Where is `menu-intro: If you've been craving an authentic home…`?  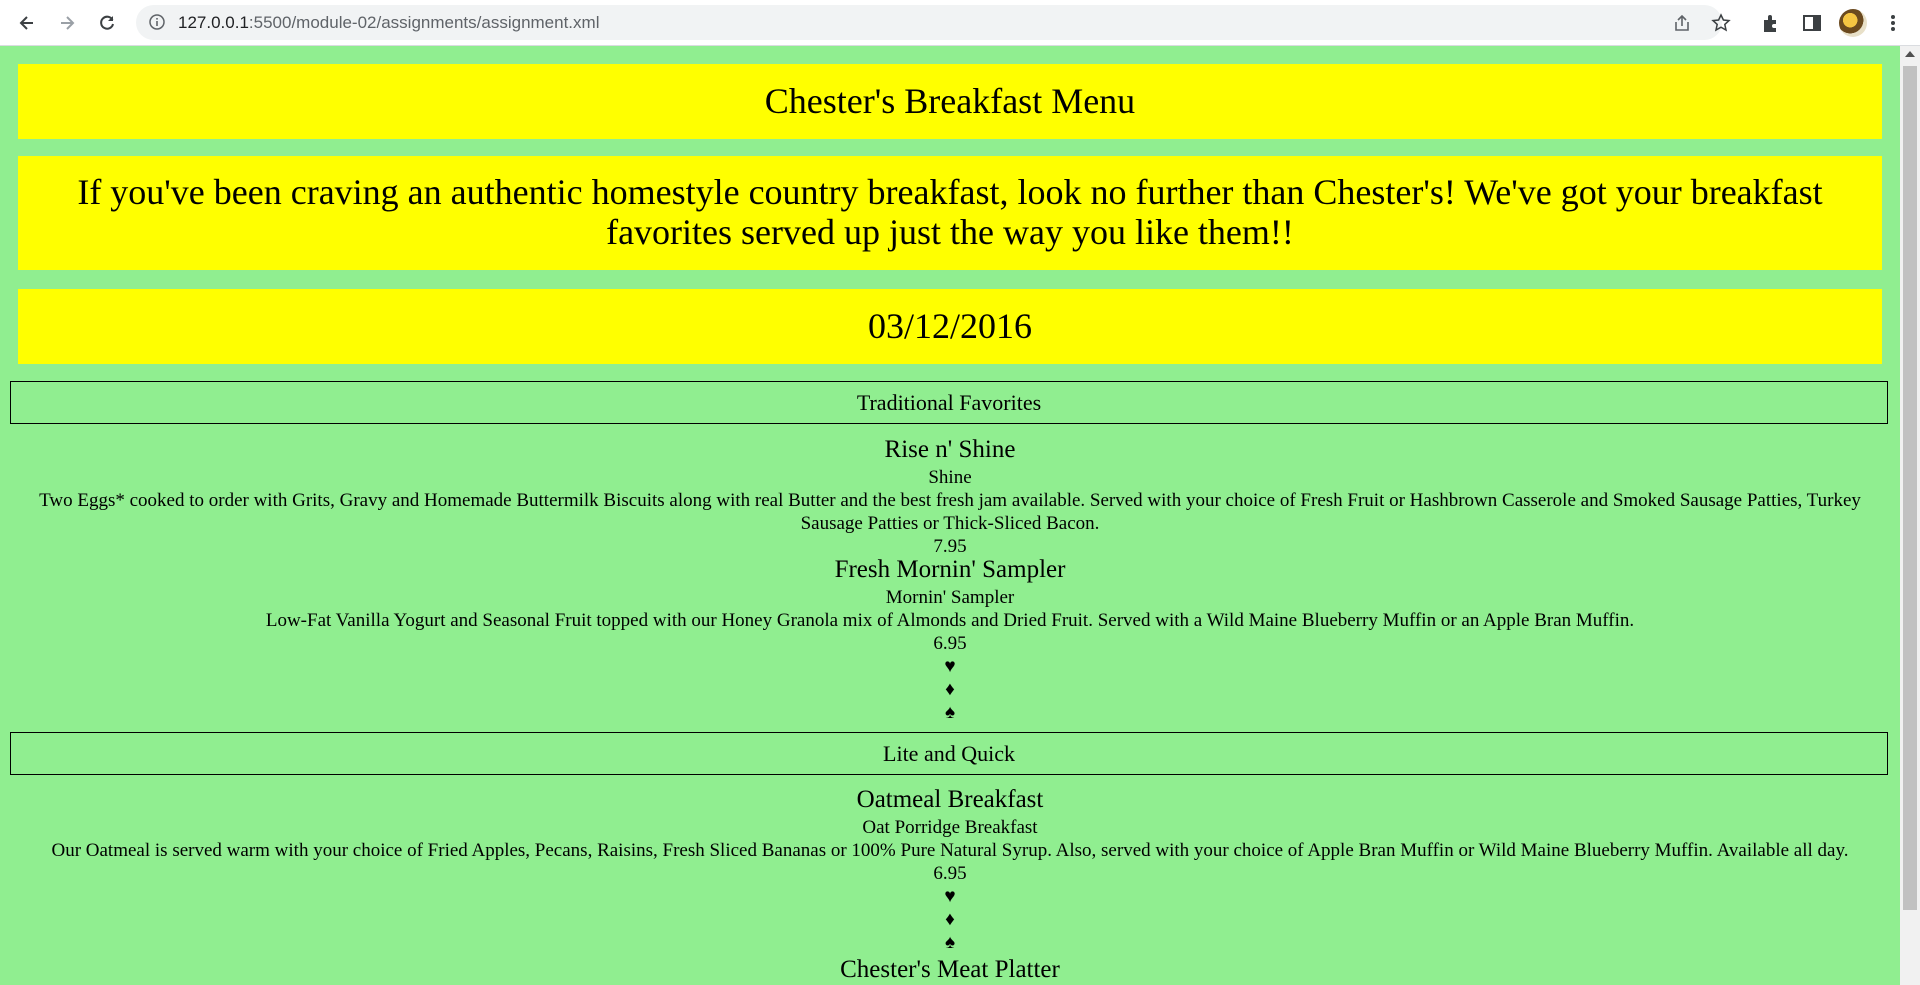 menu-intro: If you've been craving an authentic home… is located at coordinates (950, 213).